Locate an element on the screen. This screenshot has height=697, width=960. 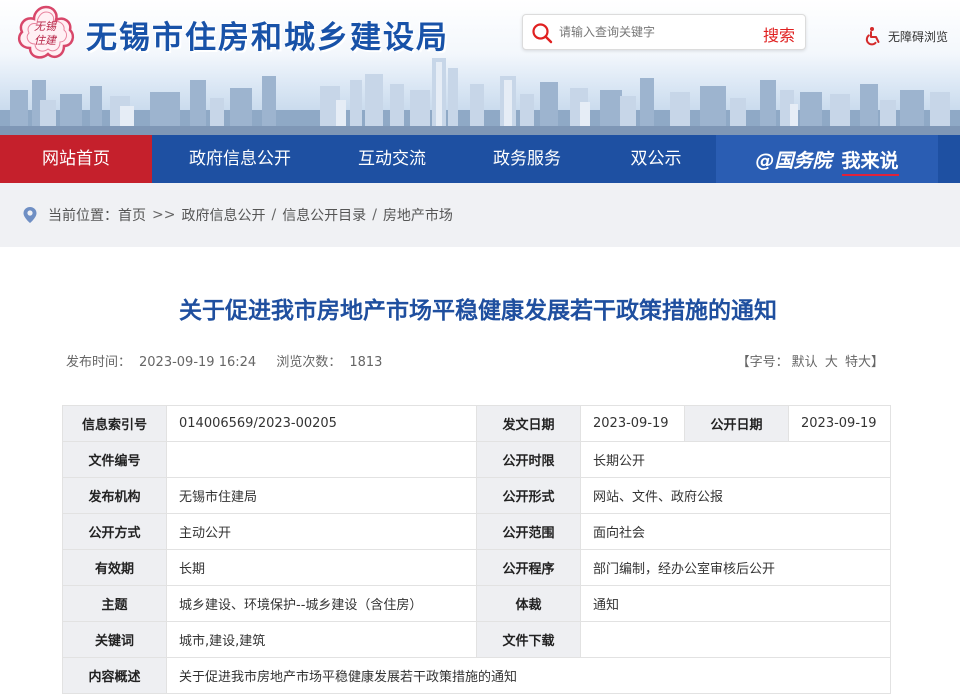
info-label: 体裁 is located at coordinates (528, 603).